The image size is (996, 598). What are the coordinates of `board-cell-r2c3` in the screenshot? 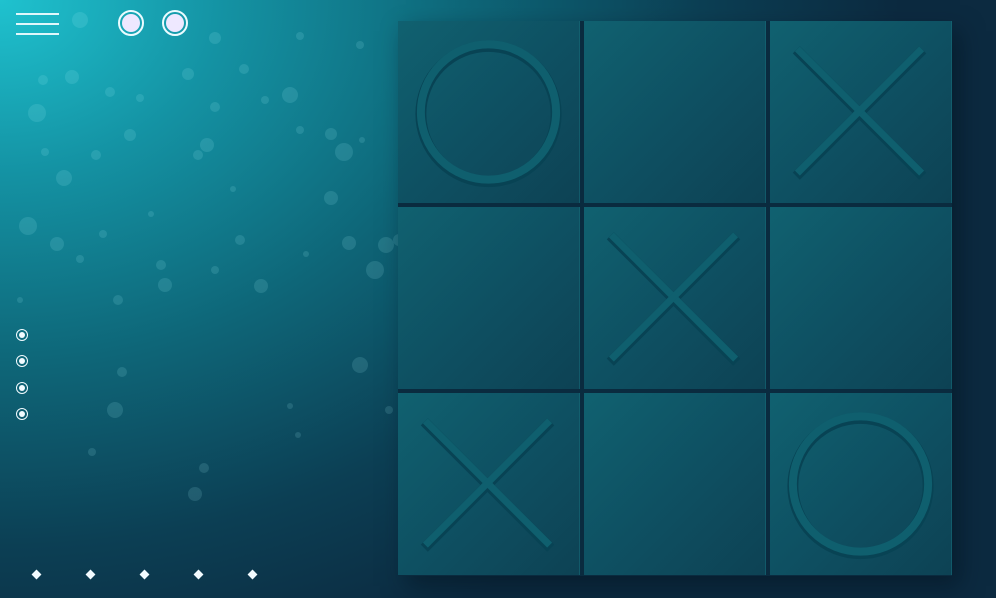 It's located at (861, 298).